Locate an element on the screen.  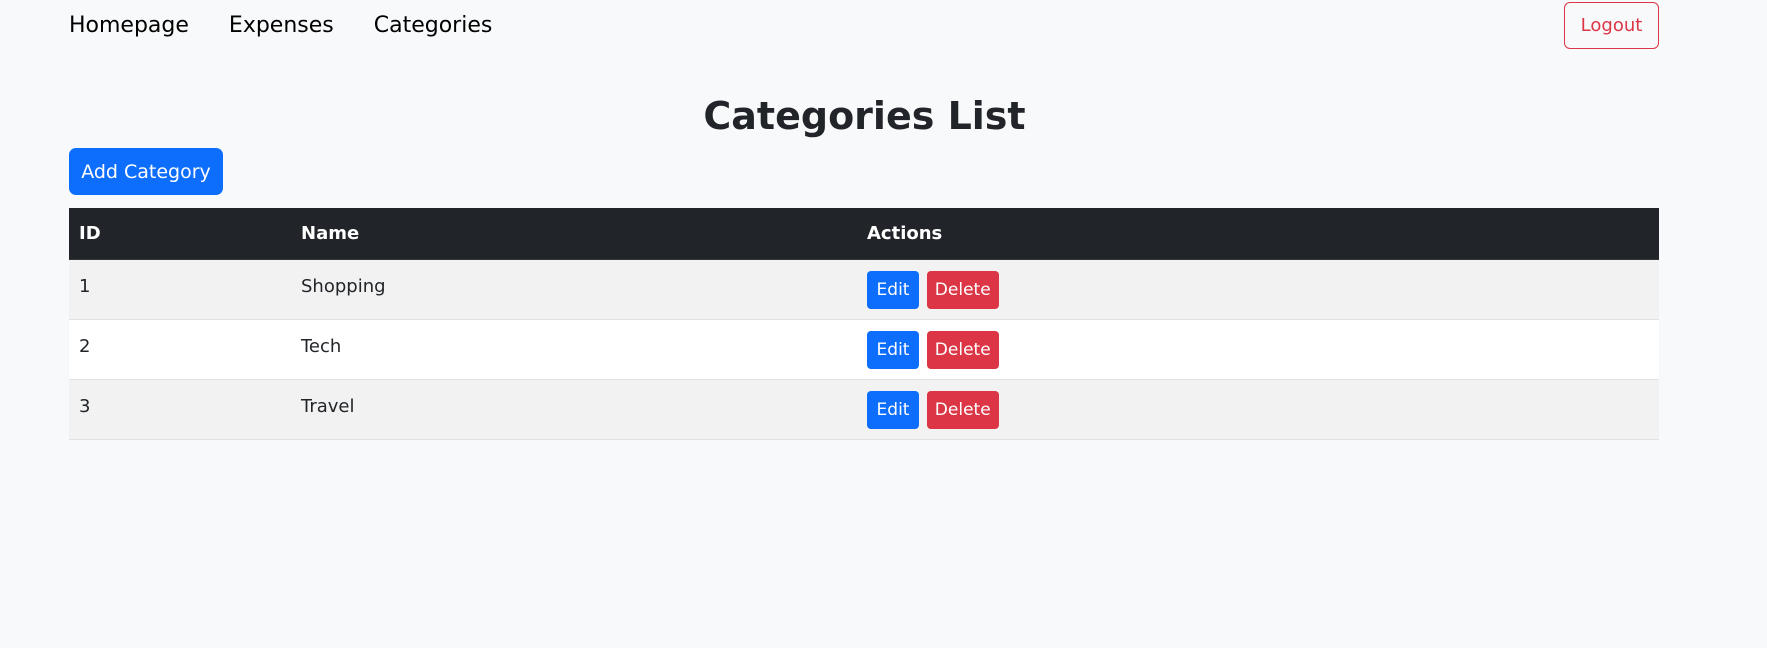
add-category-button: Add Category is located at coordinates (146, 171).